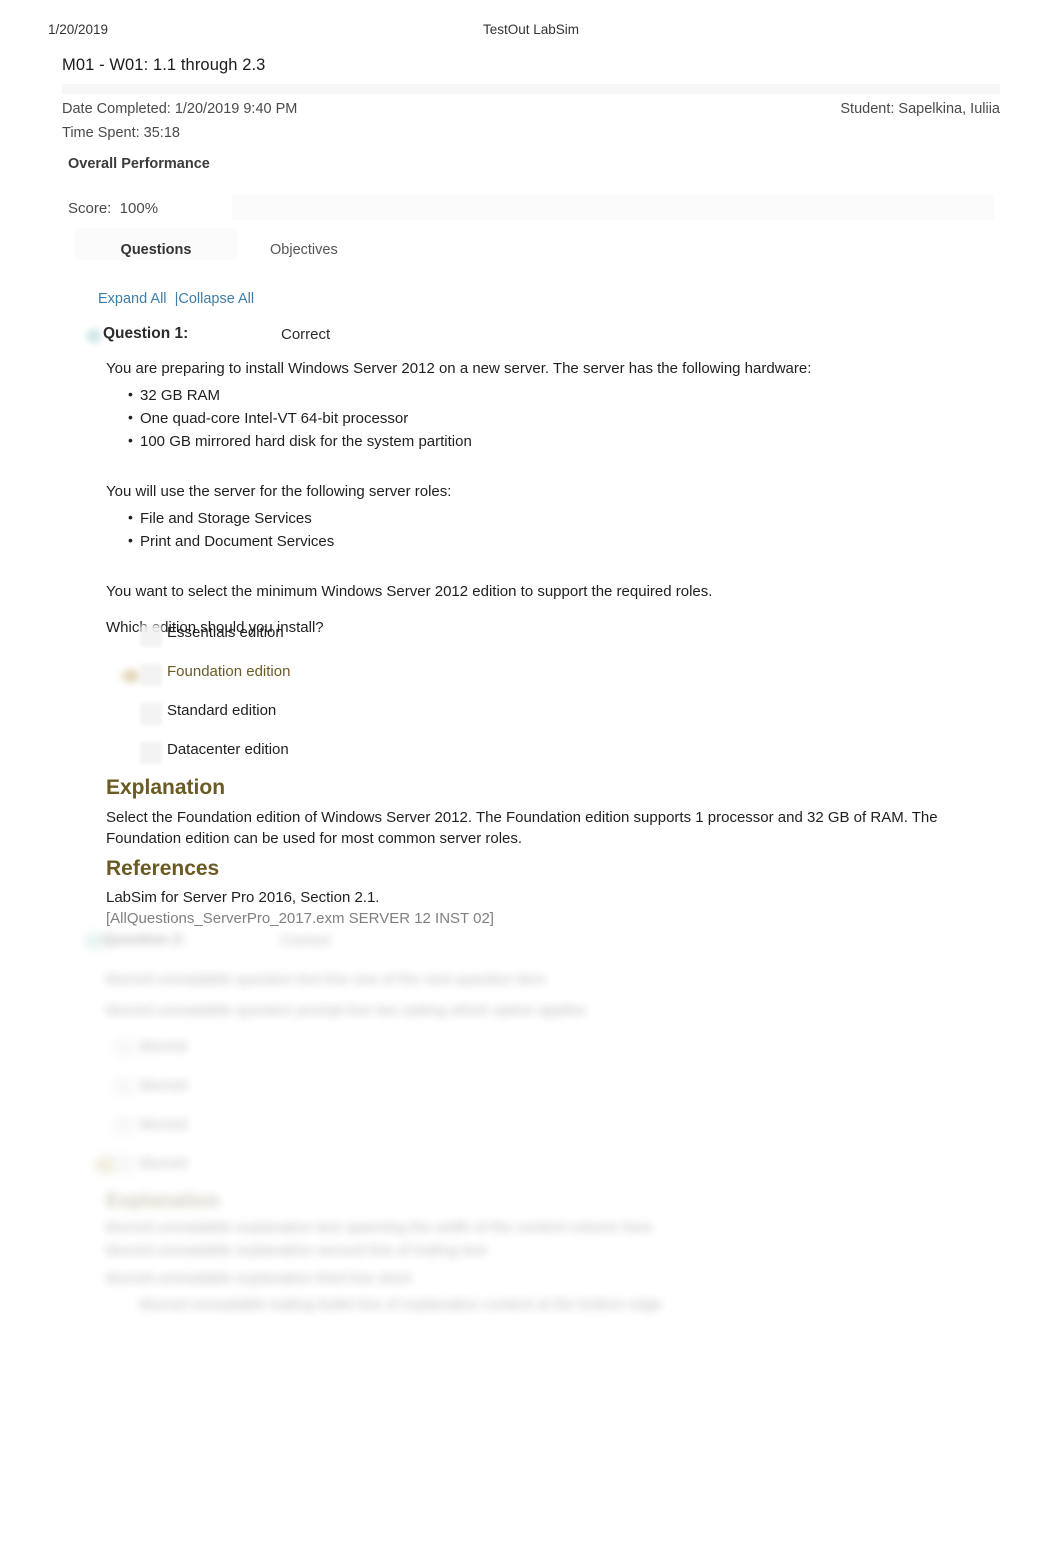 This screenshot has height=1556, width=1062. Describe the element at coordinates (166, 787) in the screenshot. I see `explanation-heading: Explanation` at that location.